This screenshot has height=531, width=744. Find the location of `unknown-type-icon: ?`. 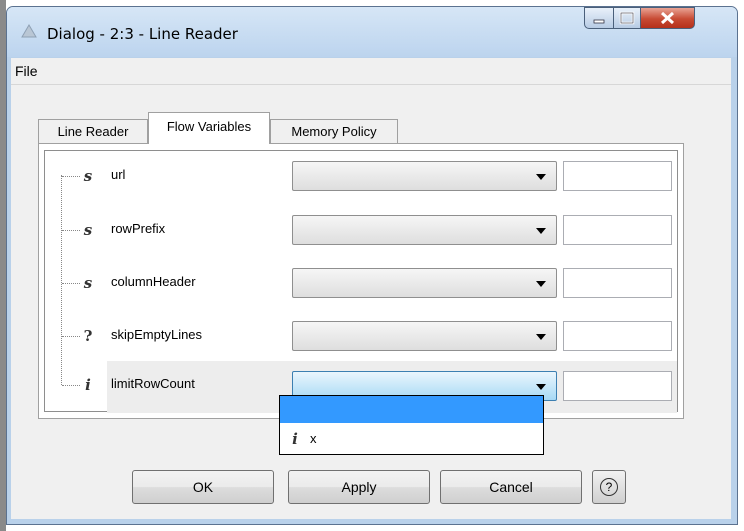

unknown-type-icon: ? is located at coordinates (88, 336).